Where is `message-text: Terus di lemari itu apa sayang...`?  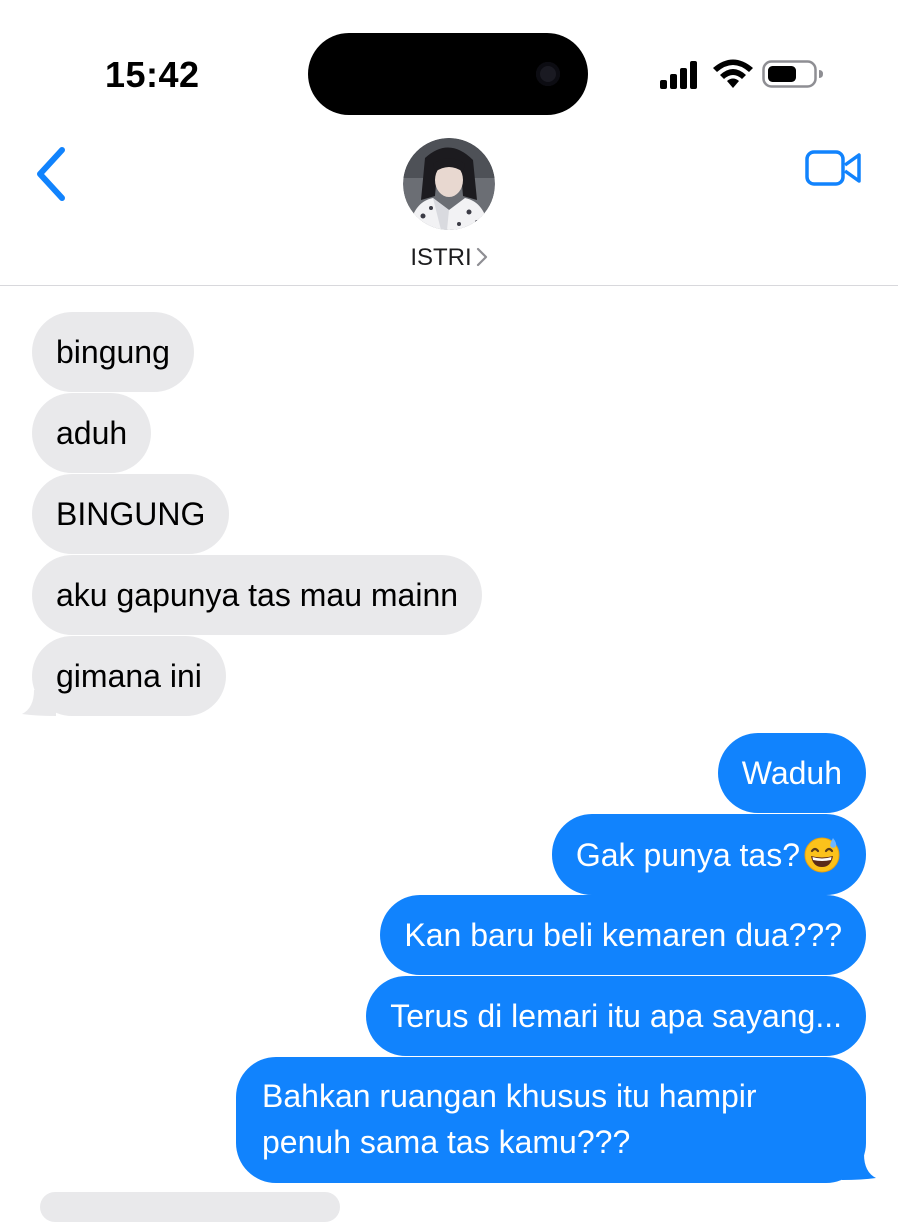
message-text: Terus di lemari itu apa sayang... is located at coordinates (616, 1016).